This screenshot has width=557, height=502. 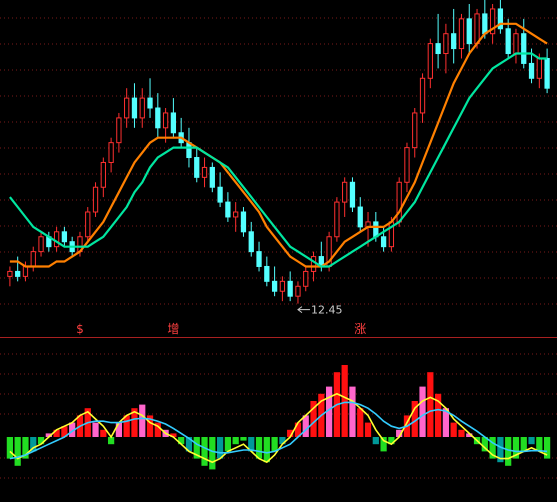 I want to click on signal-annotation: 涨, so click(x=360, y=328).